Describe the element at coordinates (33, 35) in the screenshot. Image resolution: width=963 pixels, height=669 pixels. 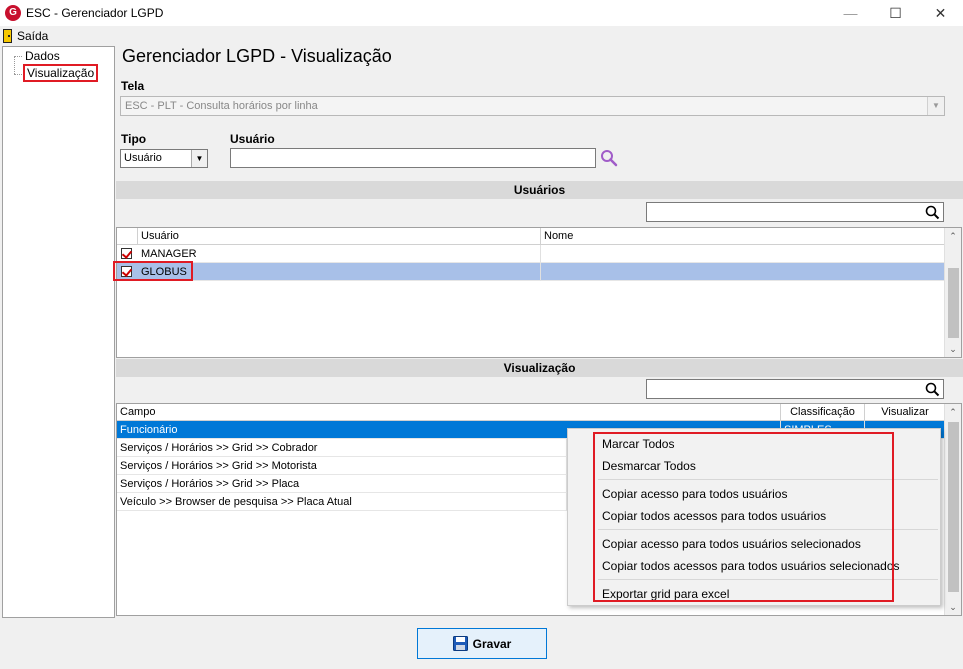
I see `exit-menu-label: Saída` at that location.